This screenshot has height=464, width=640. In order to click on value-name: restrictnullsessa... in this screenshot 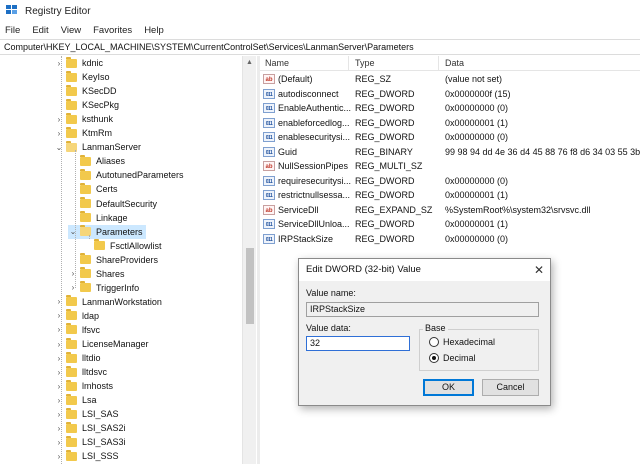, I will do `click(314, 195)`.